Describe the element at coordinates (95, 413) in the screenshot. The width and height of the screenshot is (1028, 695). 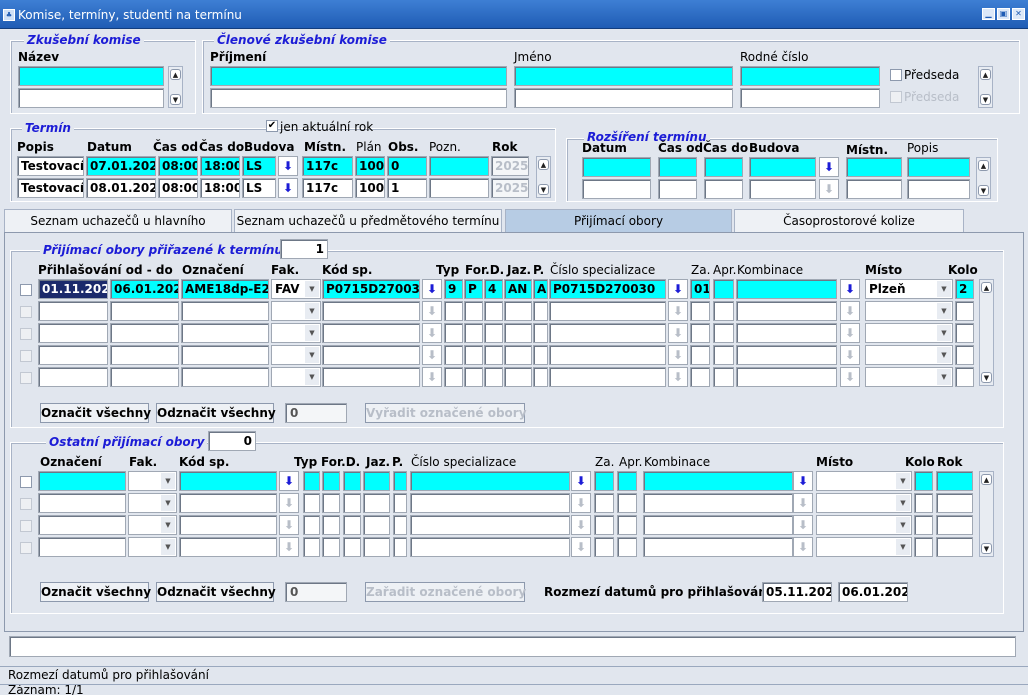
I see `pr-oznacit-vsechny-button: Označit všechny` at that location.